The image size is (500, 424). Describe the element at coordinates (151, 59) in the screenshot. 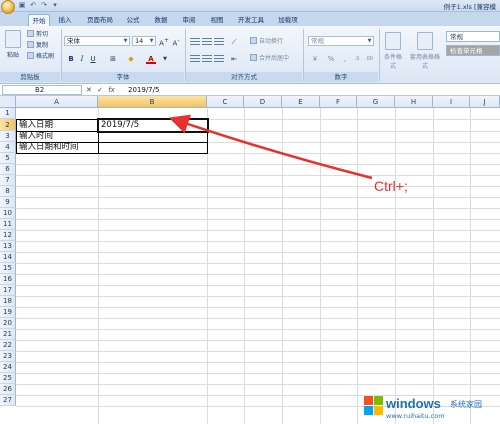

I see `font-color-icon: A` at that location.